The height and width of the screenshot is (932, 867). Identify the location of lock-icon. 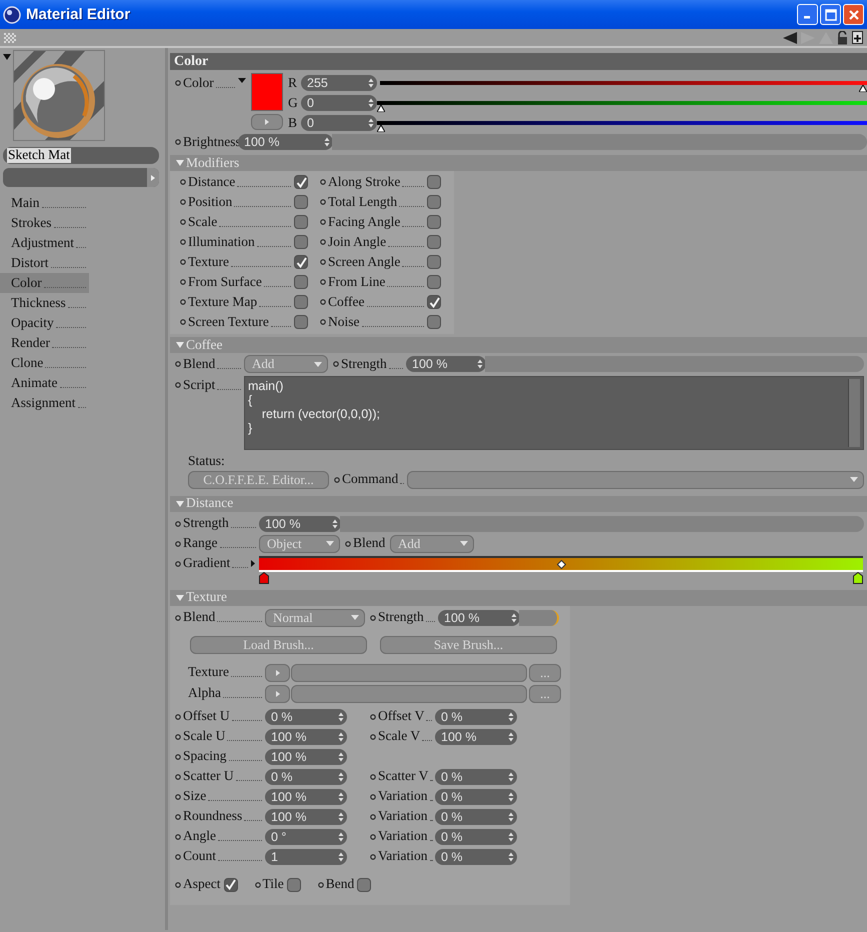
(842, 37).